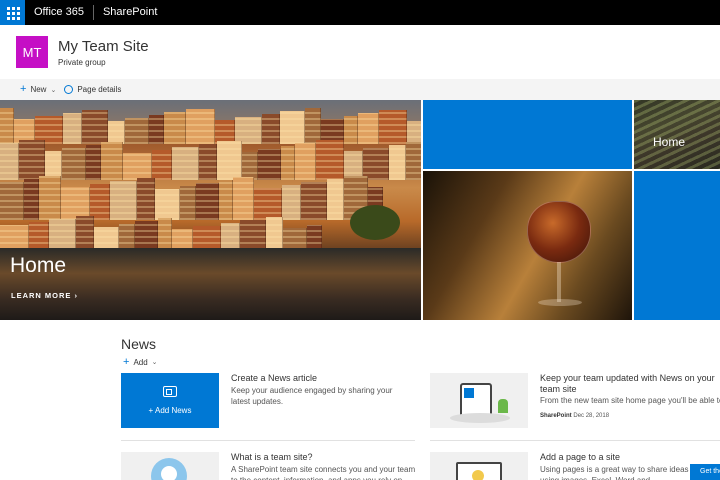  Describe the element at coordinates (669, 142) in the screenshot. I see `hero-tile-label: Home` at that location.